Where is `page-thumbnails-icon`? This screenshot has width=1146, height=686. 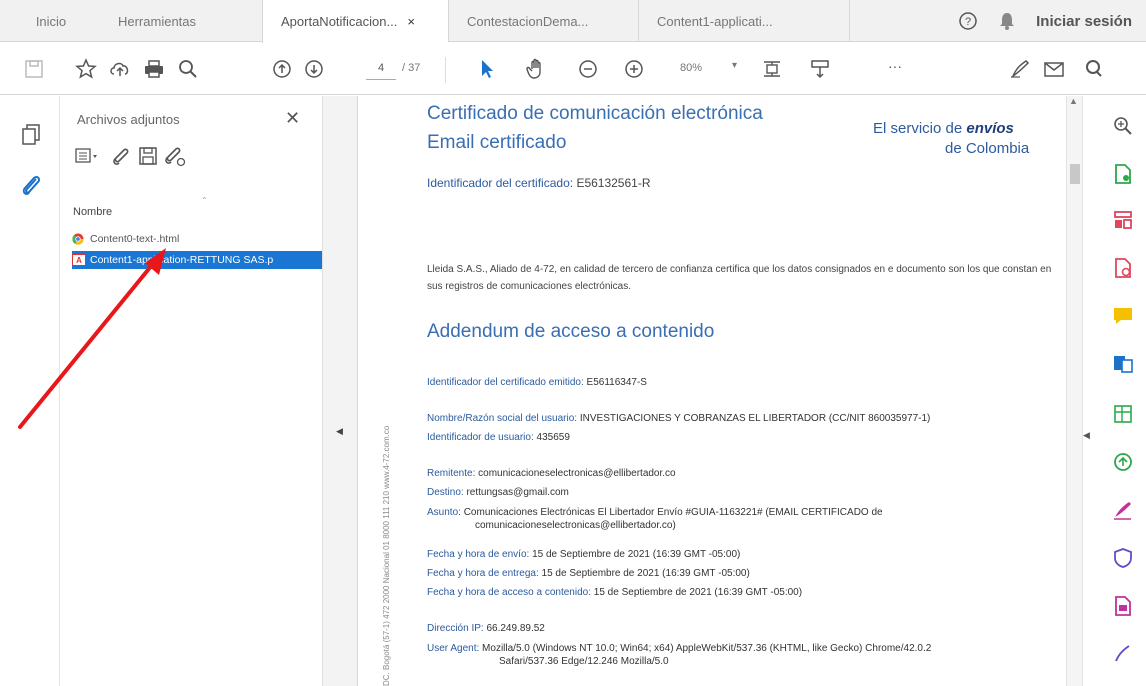
page-thumbnails-icon is located at coordinates (31, 134).